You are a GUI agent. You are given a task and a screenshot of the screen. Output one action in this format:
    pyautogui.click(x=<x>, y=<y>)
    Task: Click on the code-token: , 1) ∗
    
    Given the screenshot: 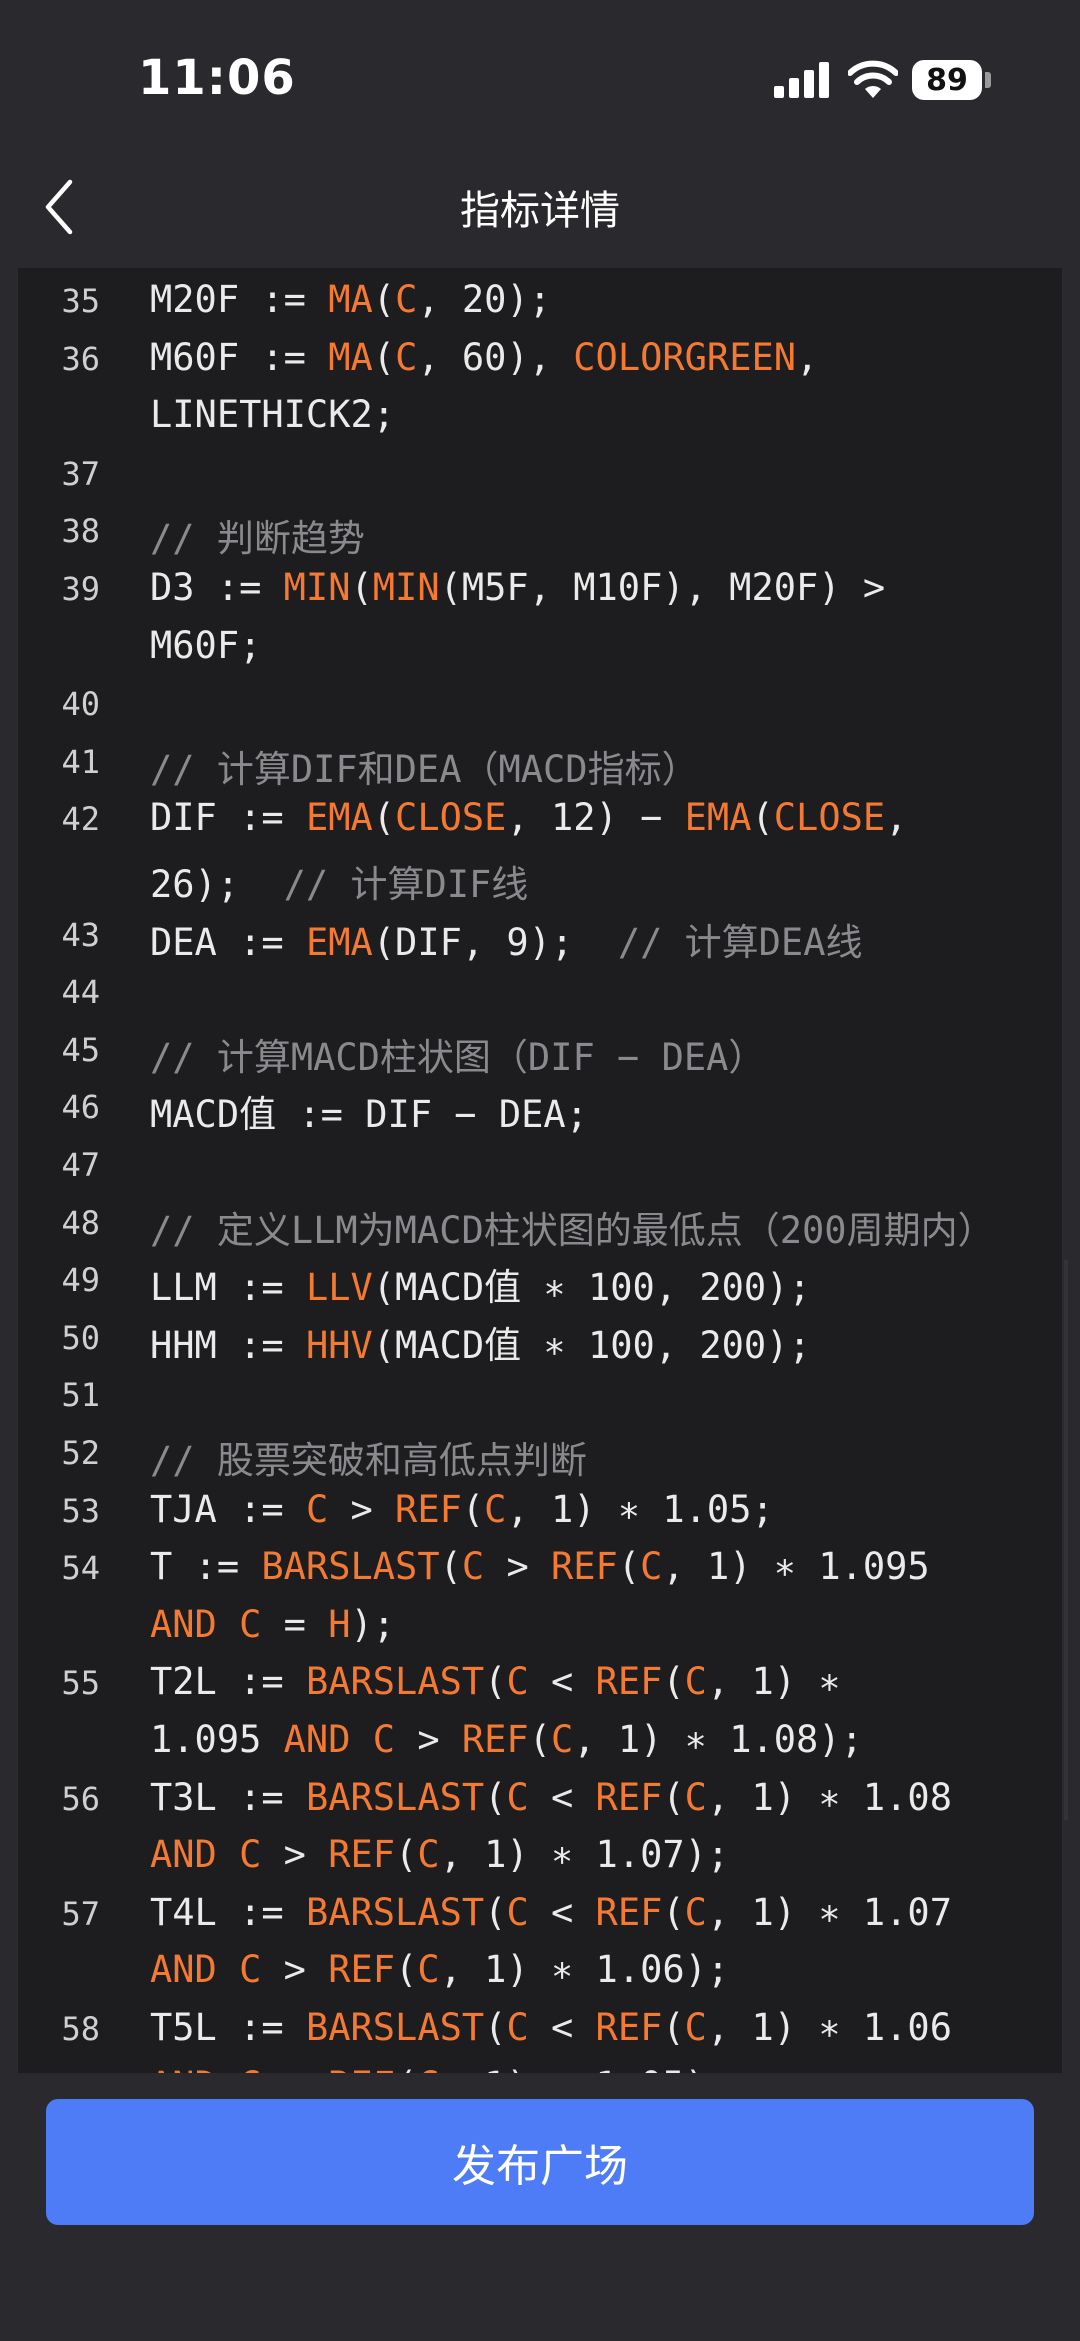 What is the action you would take?
    pyautogui.click(x=773, y=1682)
    